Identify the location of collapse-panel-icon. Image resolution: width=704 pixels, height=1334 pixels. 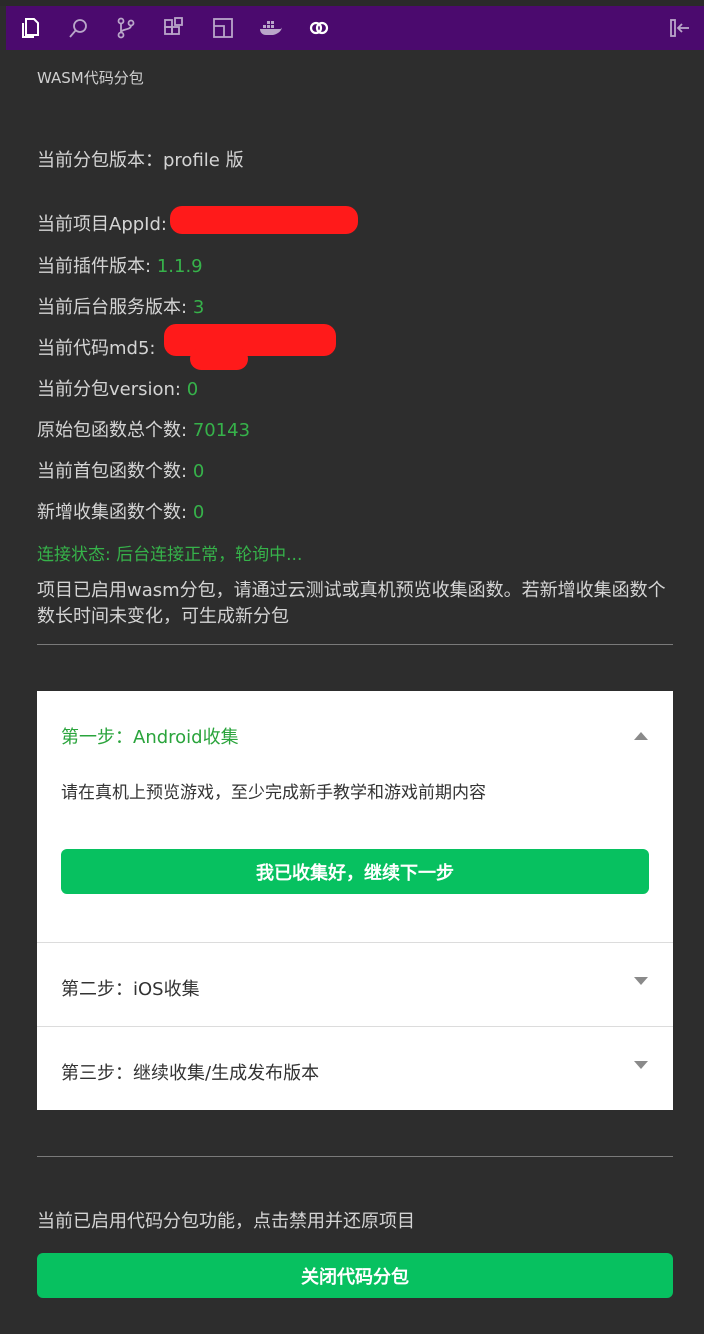
(680, 28).